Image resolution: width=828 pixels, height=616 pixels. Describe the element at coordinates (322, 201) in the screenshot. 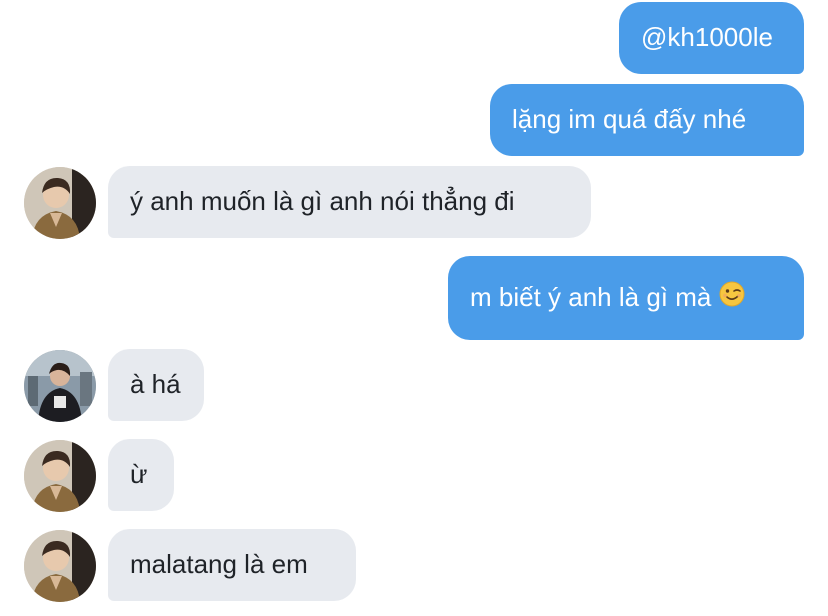

I see `message-text: ý anh muốn là gì anh nói thẳng đi` at that location.